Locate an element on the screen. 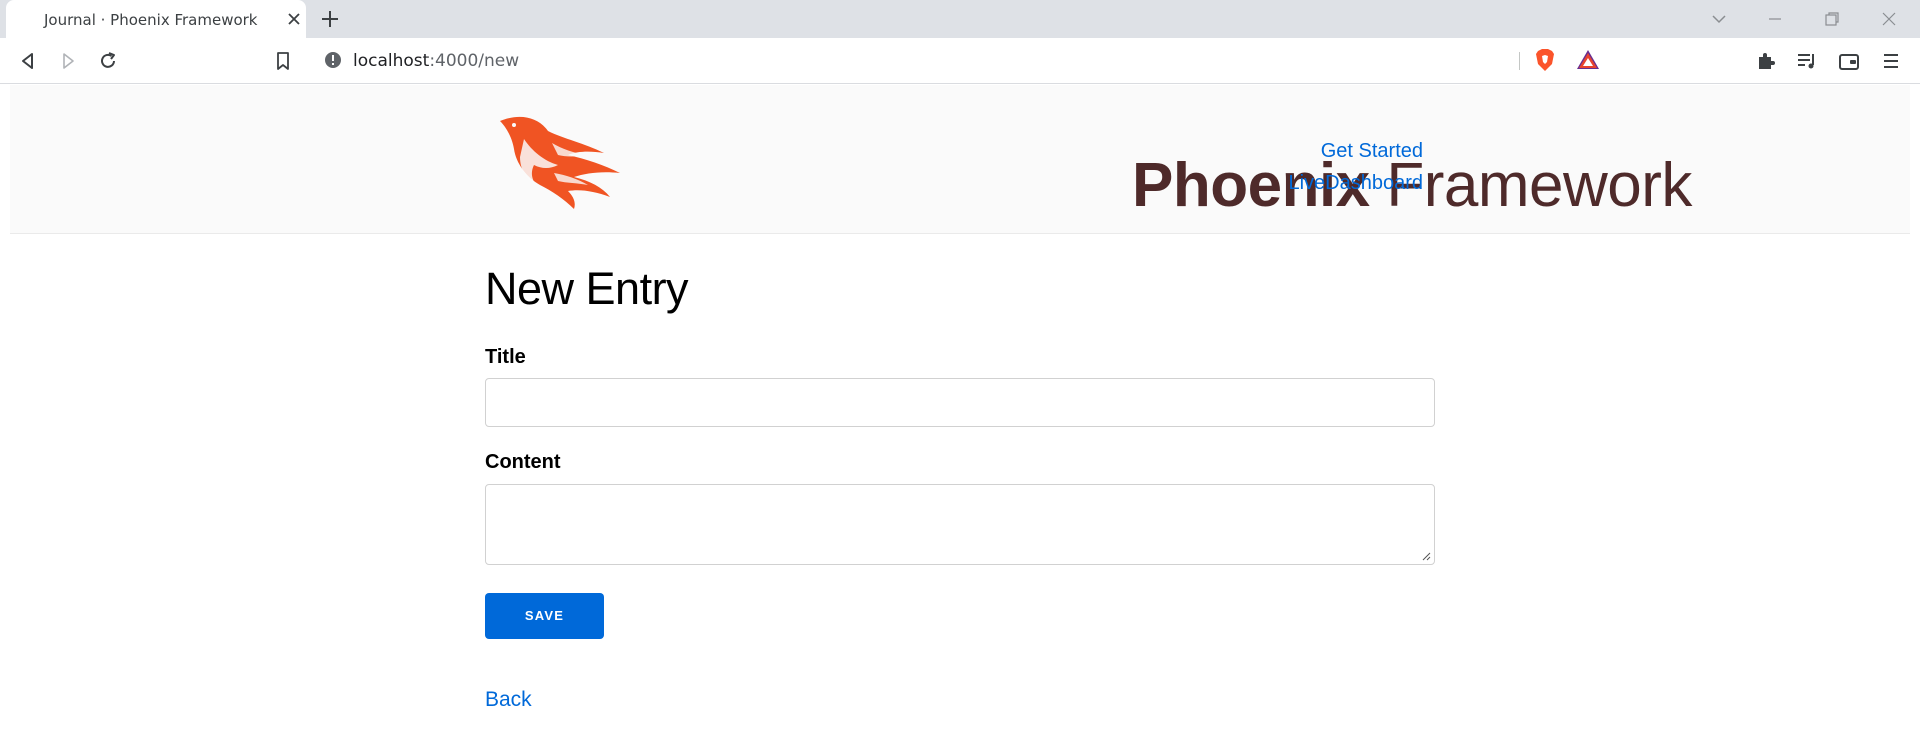 This screenshot has height=747, width=1920. back-link: Back is located at coordinates (508, 700).